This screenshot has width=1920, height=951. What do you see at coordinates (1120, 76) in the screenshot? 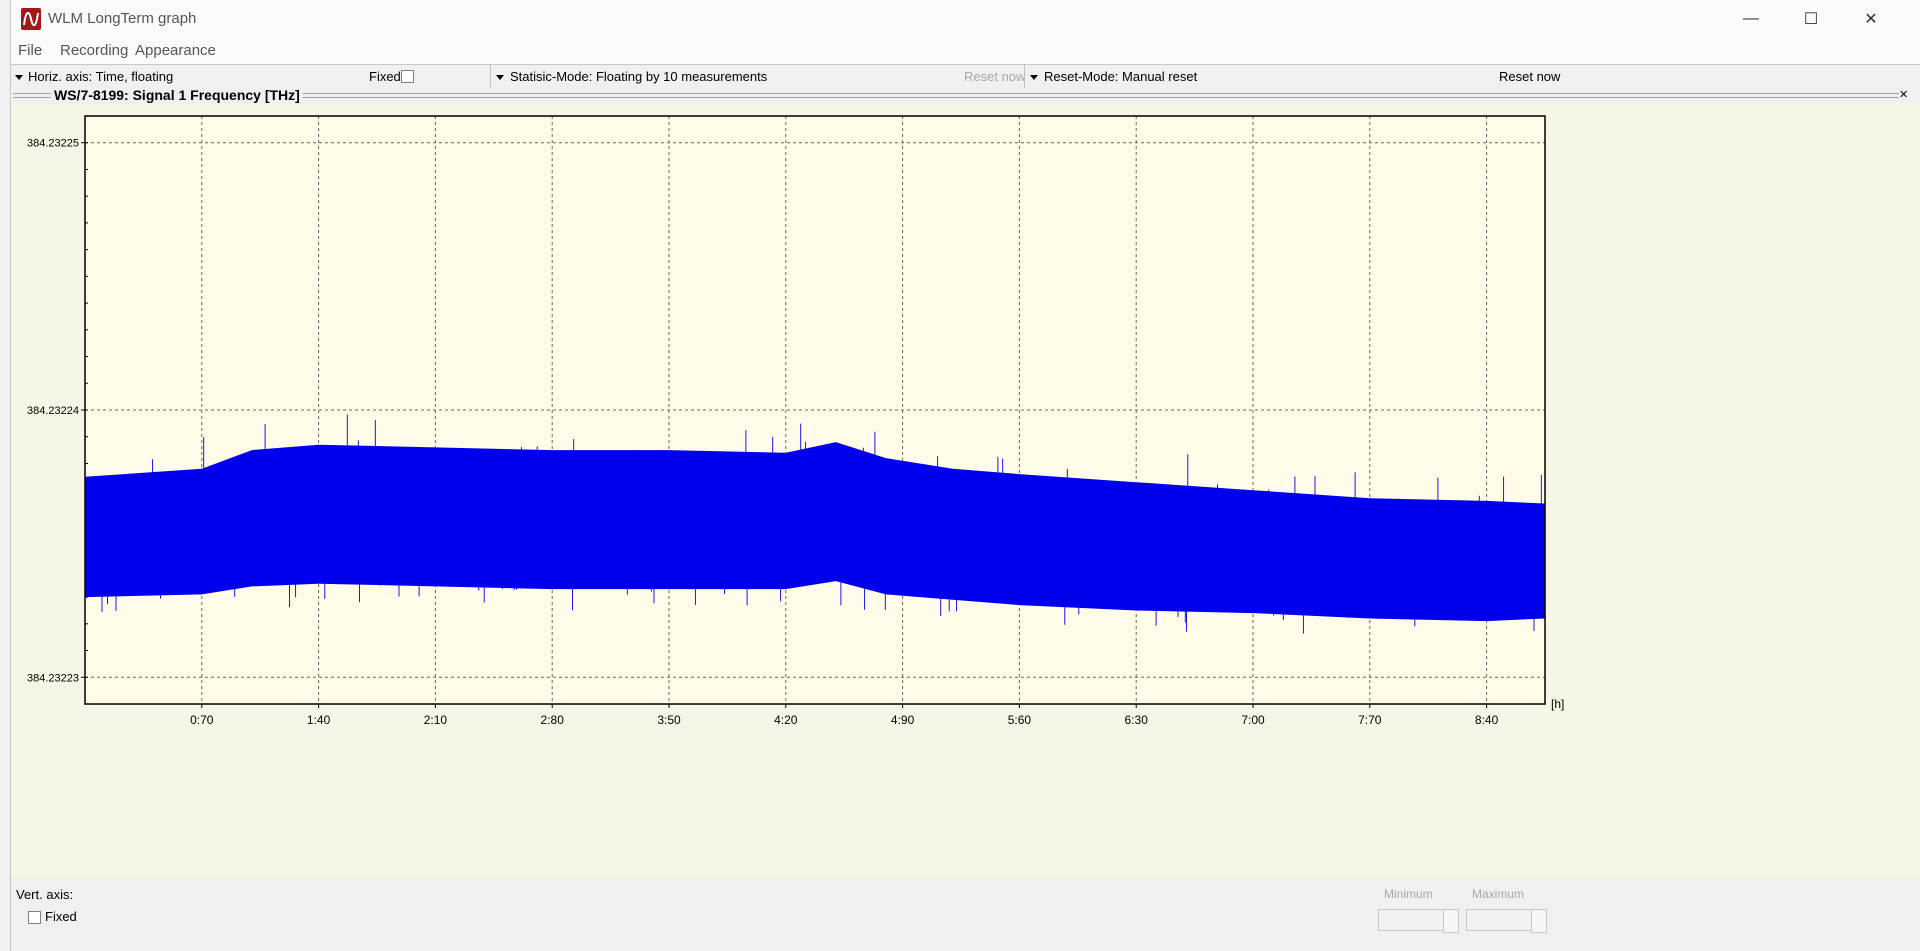
I see `reset-mode-label: Reset-Mode: Manual reset` at bounding box center [1120, 76].